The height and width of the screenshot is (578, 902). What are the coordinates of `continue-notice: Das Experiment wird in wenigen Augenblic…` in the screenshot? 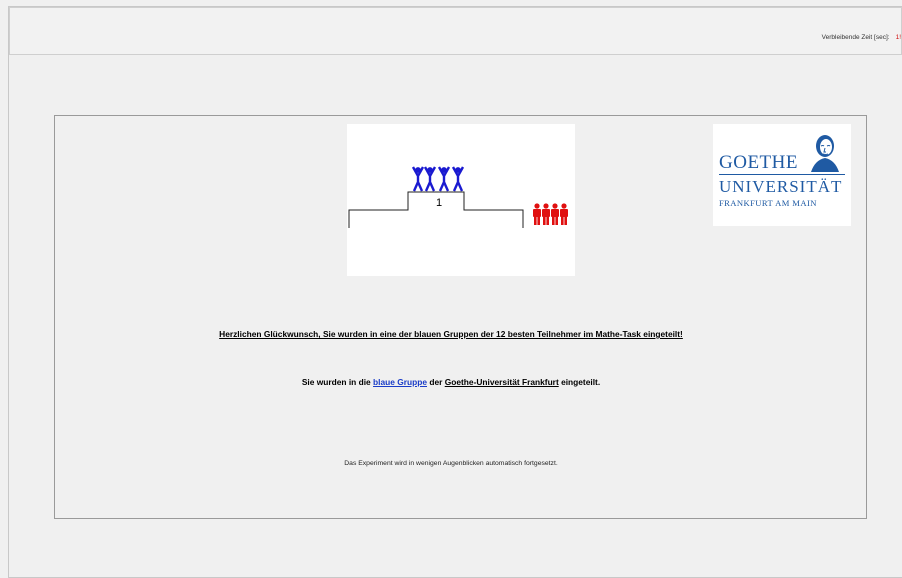 It's located at (451, 463).